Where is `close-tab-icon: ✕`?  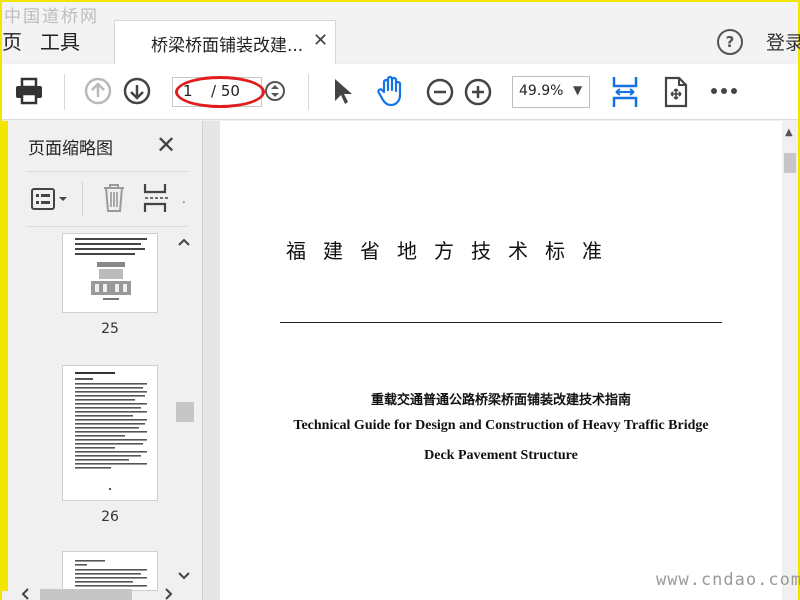 close-tab-icon: ✕ is located at coordinates (320, 40).